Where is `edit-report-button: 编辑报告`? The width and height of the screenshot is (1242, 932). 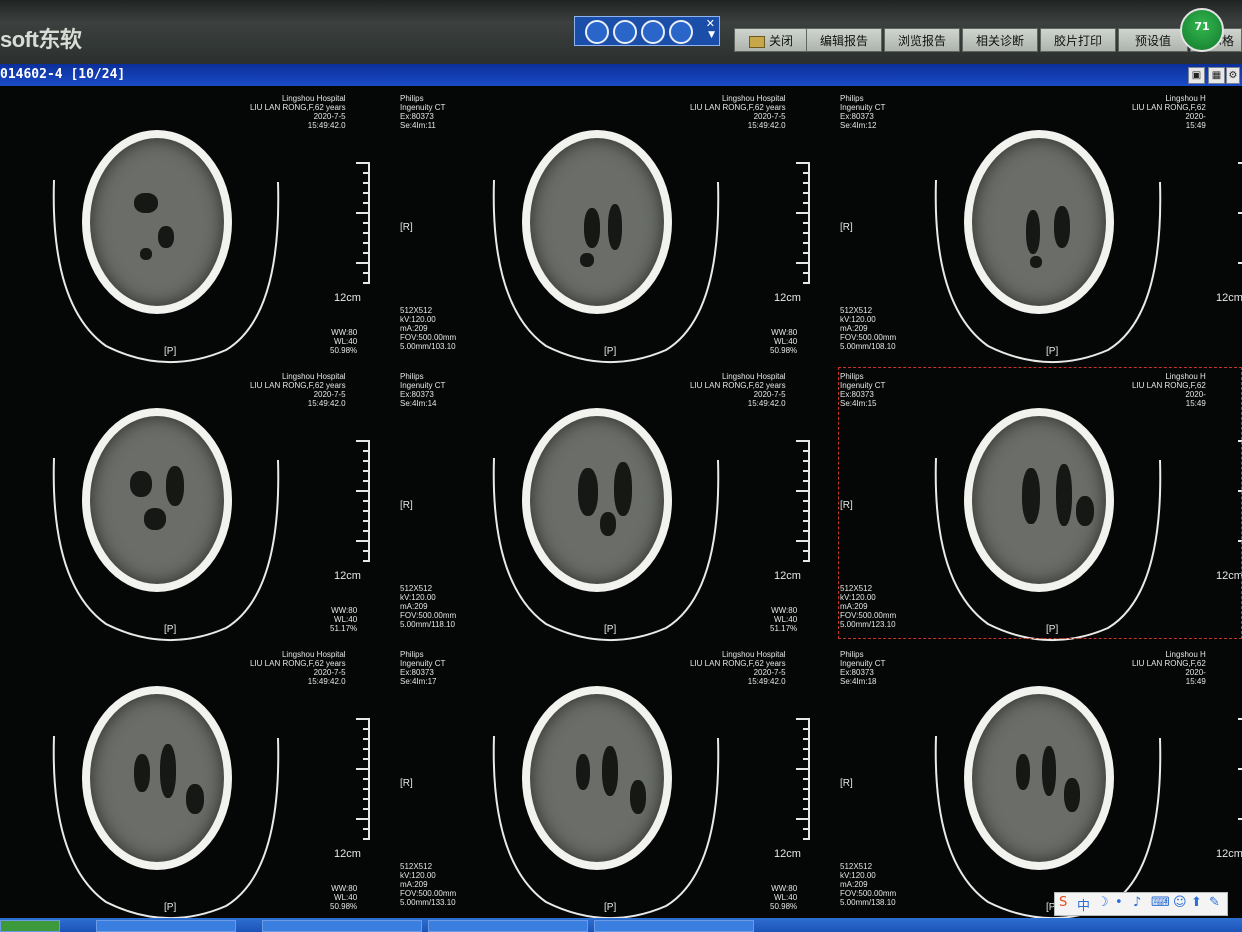 edit-report-button: 编辑报告 is located at coordinates (844, 40).